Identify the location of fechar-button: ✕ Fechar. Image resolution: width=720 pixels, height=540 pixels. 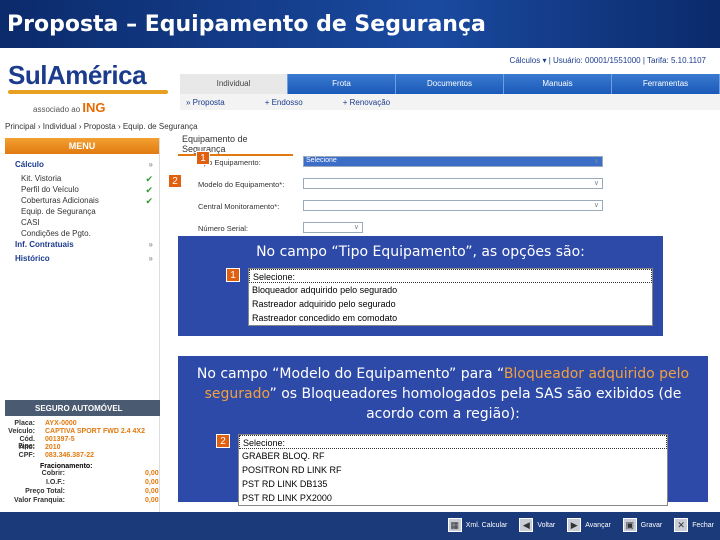
(694, 525).